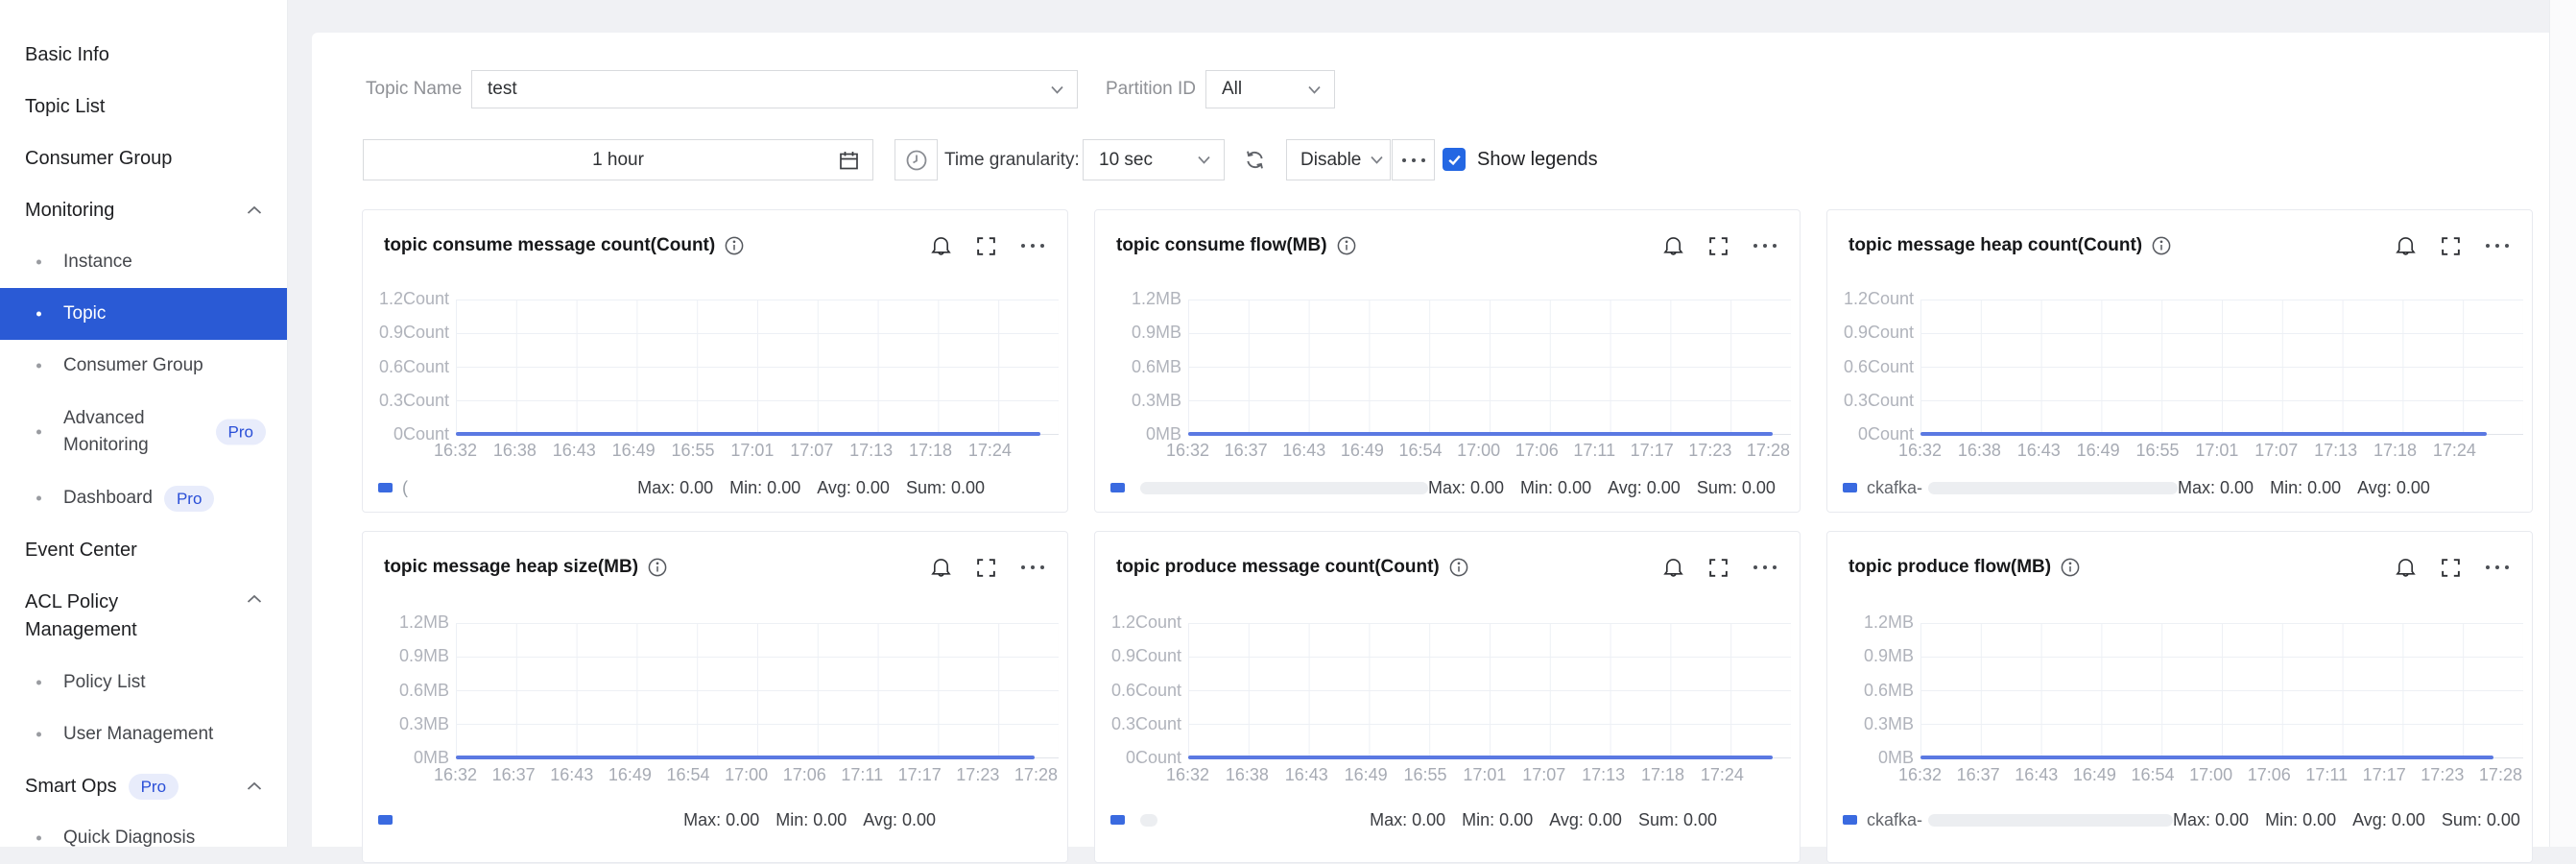 The image size is (2576, 864). What do you see at coordinates (1156, 298) in the screenshot?
I see `y-tick-label: 1.2MB` at bounding box center [1156, 298].